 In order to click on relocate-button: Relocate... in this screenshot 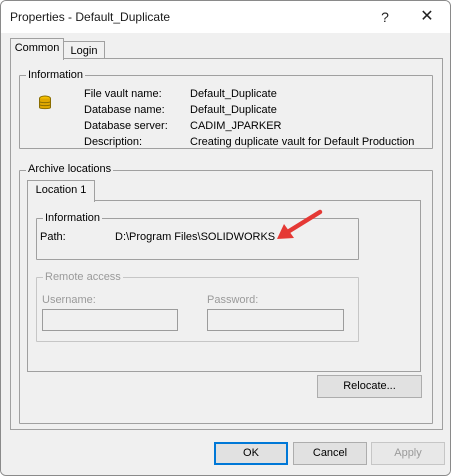, I will do `click(369, 386)`.